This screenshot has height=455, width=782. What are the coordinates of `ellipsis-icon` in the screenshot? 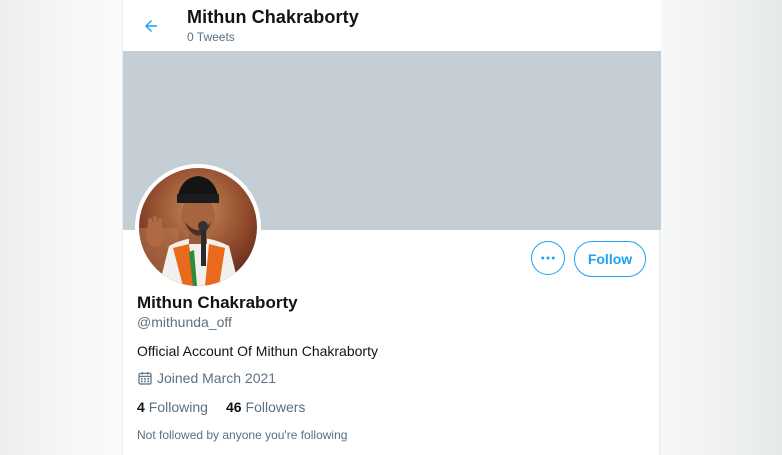 It's located at (548, 258).